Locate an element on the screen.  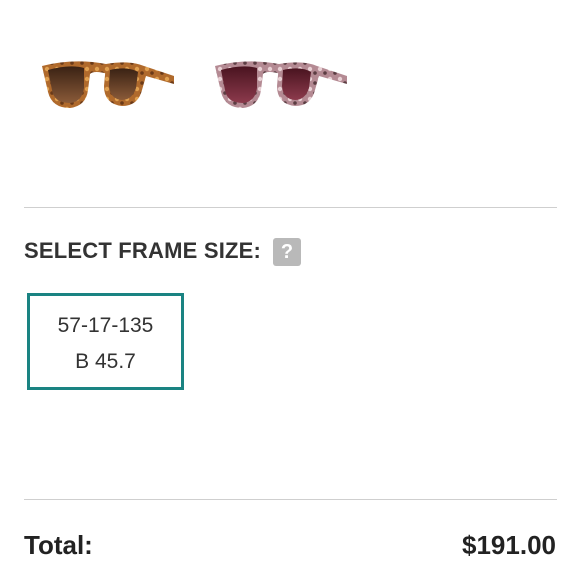
sunglasses-pink-tortoise-icon is located at coordinates (281, 84).